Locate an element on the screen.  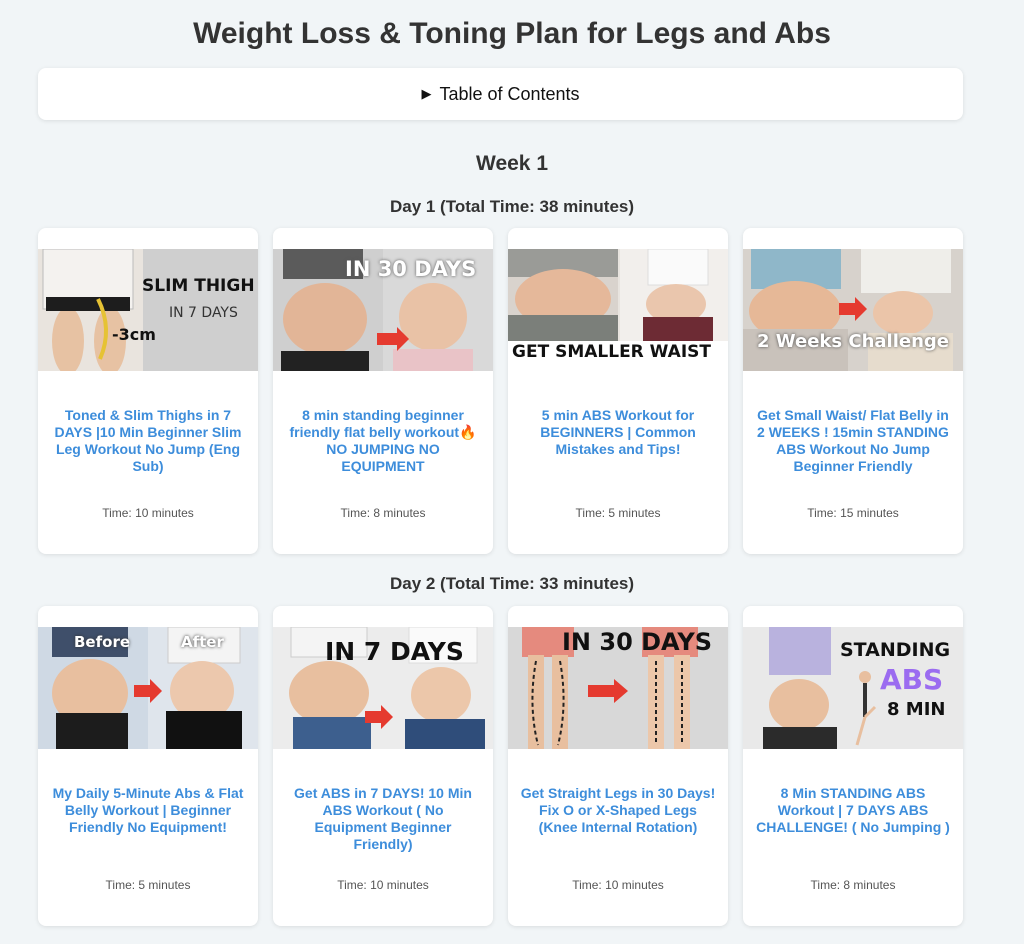
week-title: Week 1 is located at coordinates (512, 163).